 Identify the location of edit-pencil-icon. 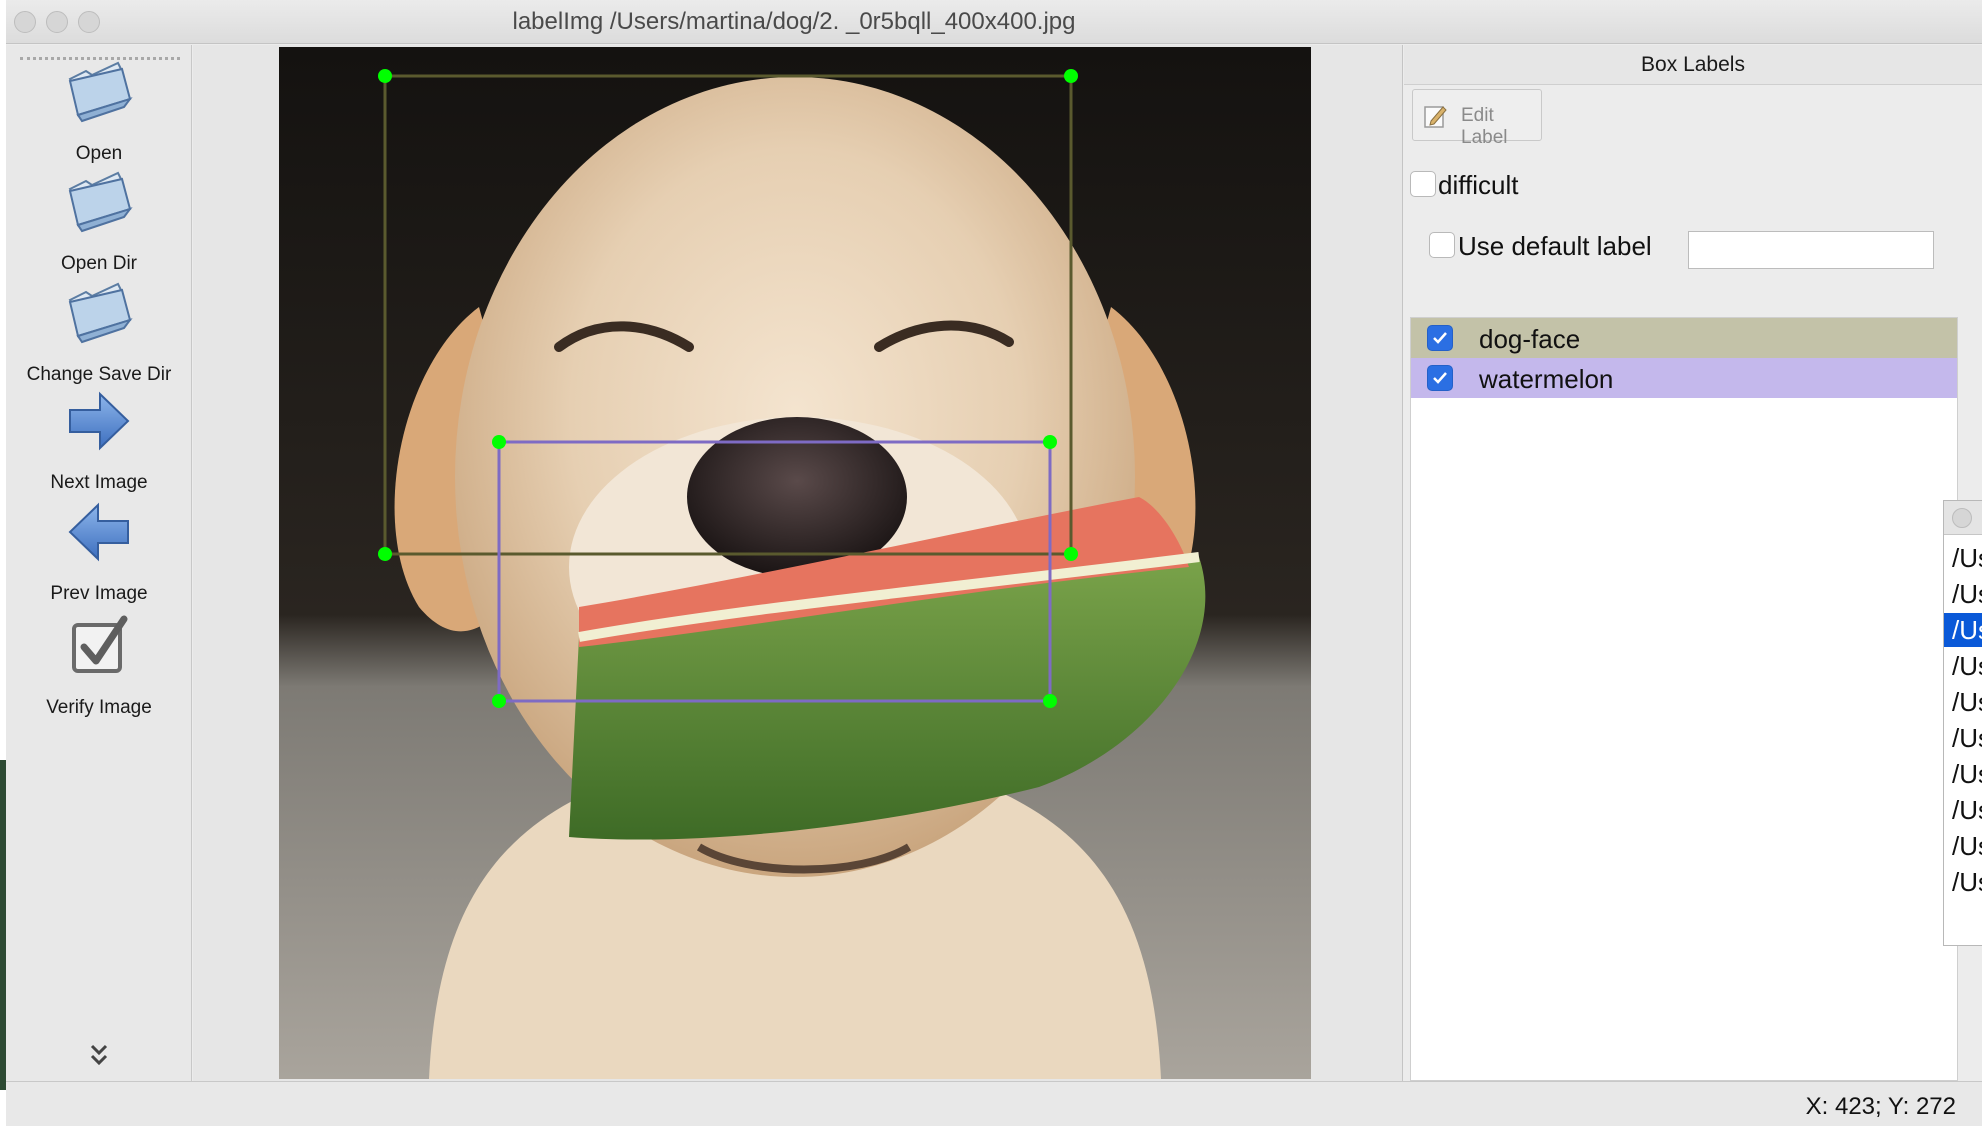
(1435, 117).